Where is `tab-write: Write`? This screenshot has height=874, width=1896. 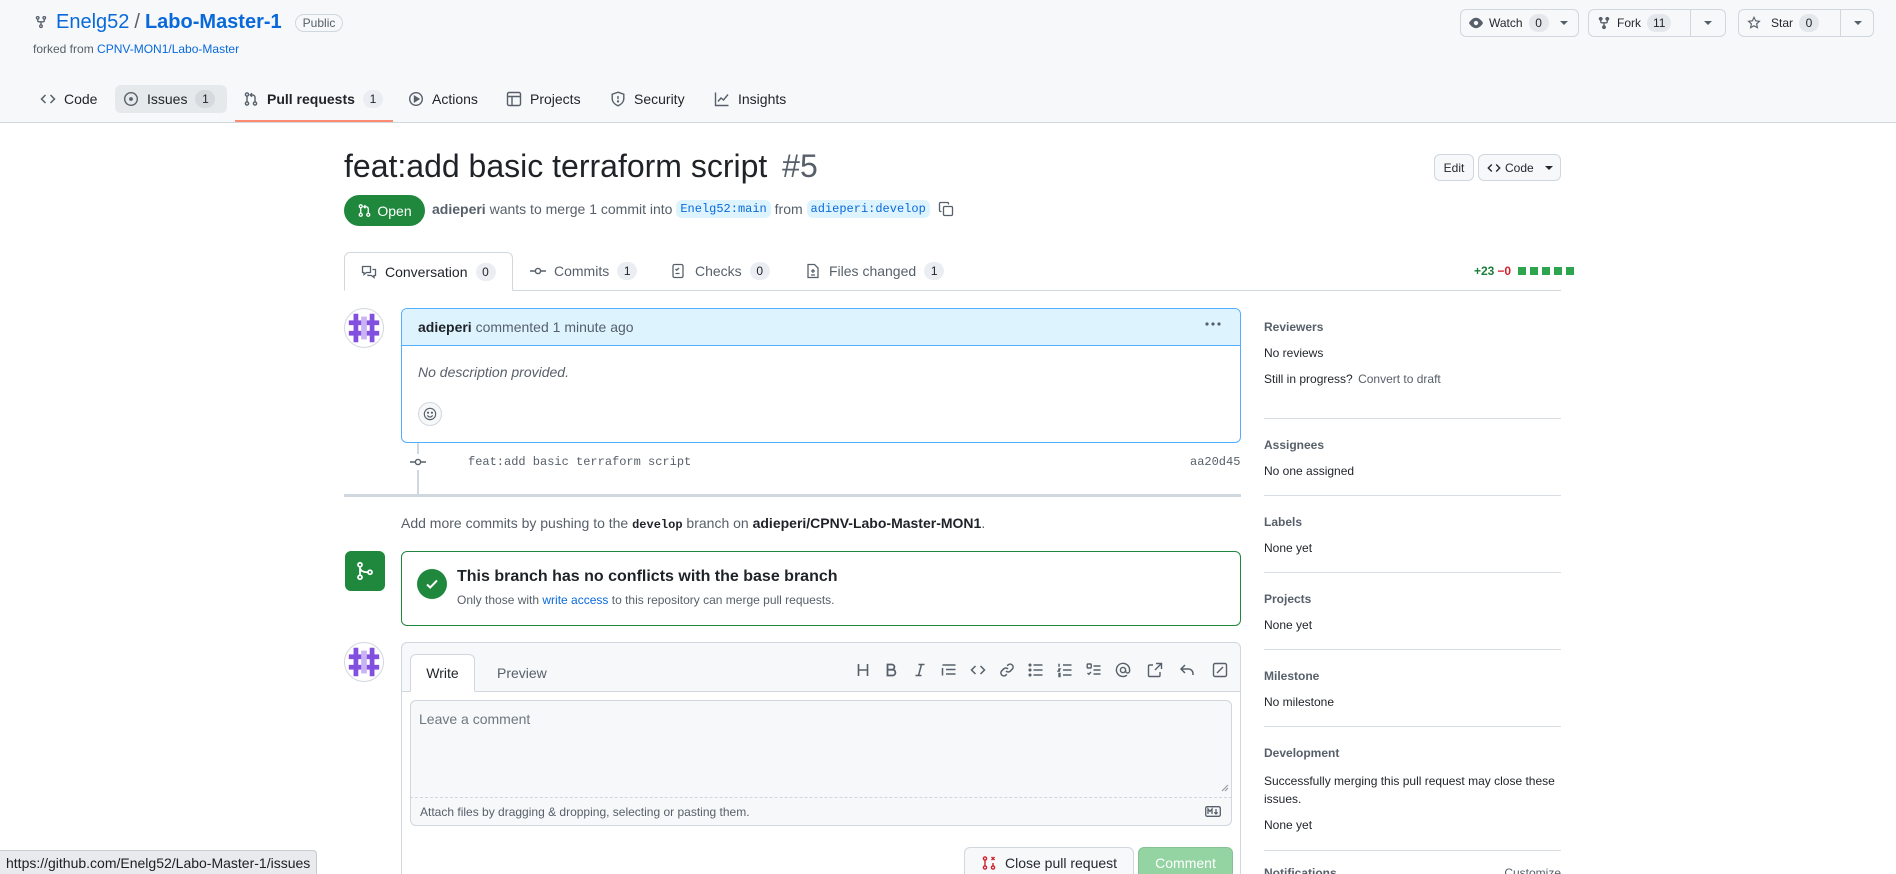
tab-write: Write is located at coordinates (442, 673).